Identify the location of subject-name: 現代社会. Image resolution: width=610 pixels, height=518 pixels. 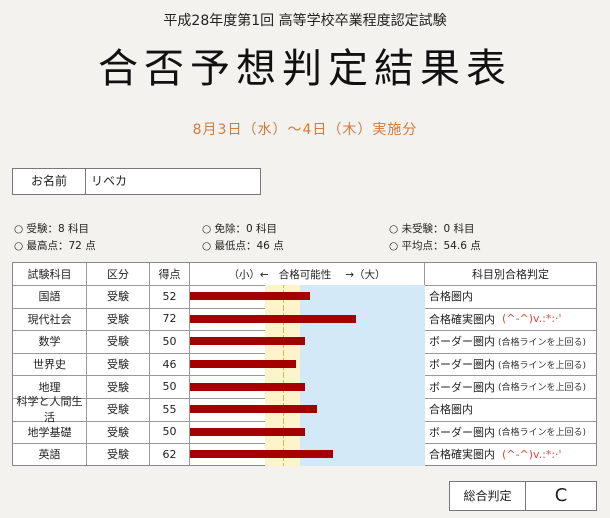
(50, 319).